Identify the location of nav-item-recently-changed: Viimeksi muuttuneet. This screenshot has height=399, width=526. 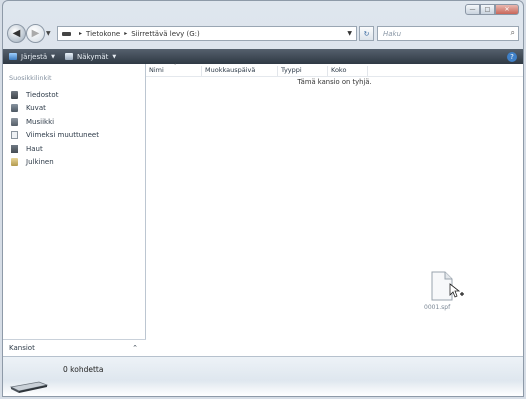
(55, 136).